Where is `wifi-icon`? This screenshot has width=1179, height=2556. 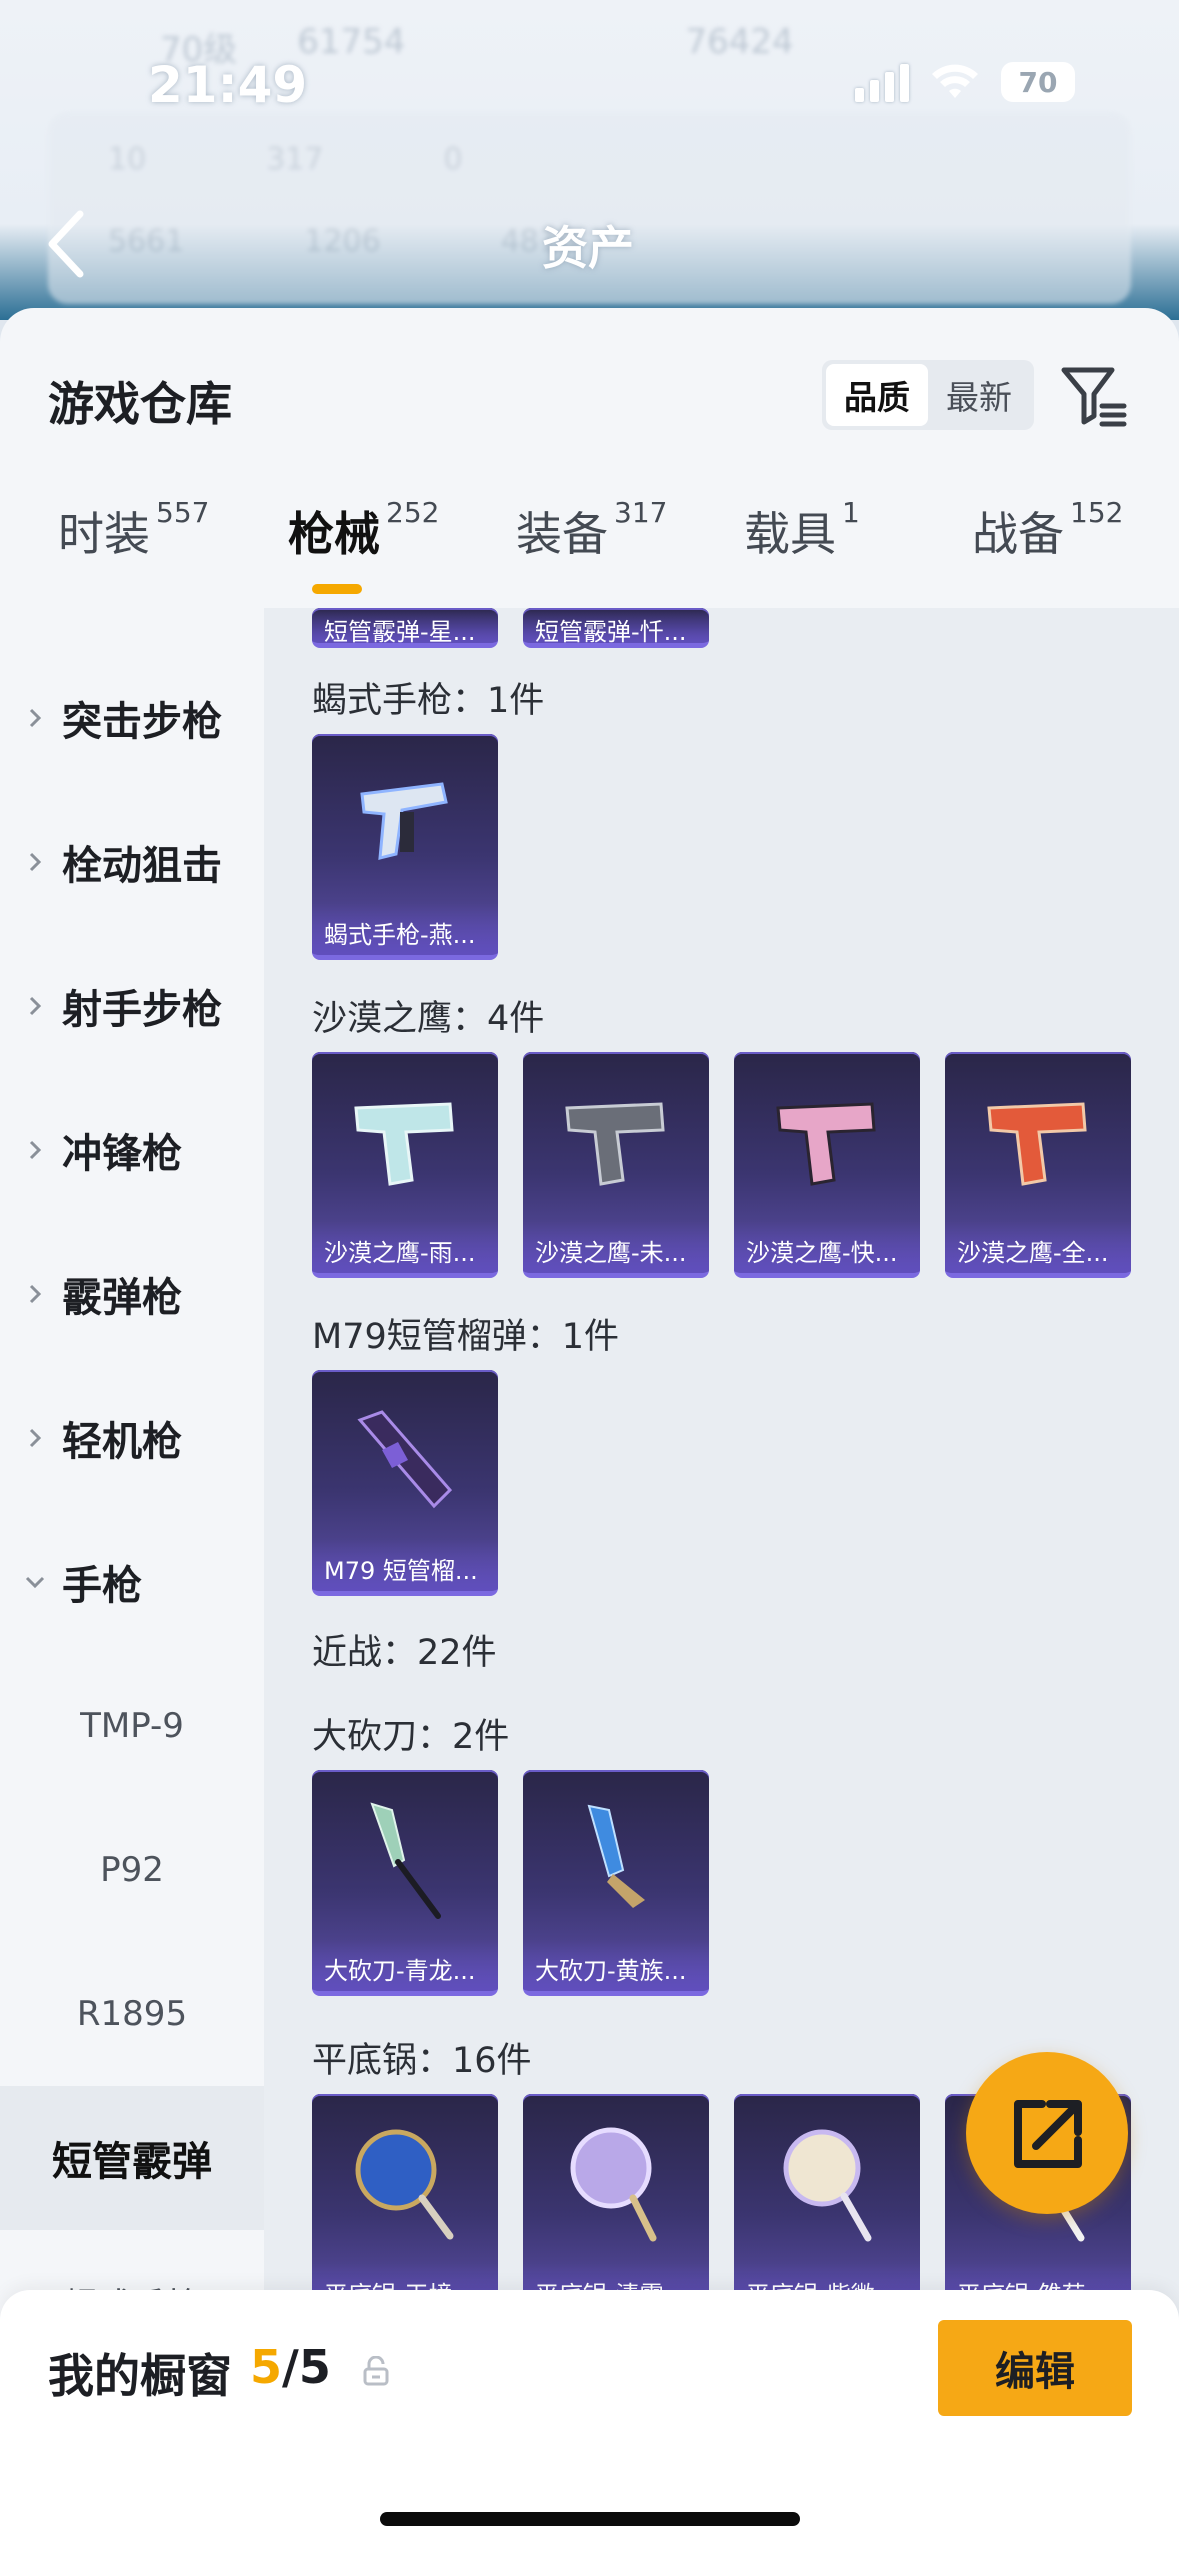 wifi-icon is located at coordinates (955, 81).